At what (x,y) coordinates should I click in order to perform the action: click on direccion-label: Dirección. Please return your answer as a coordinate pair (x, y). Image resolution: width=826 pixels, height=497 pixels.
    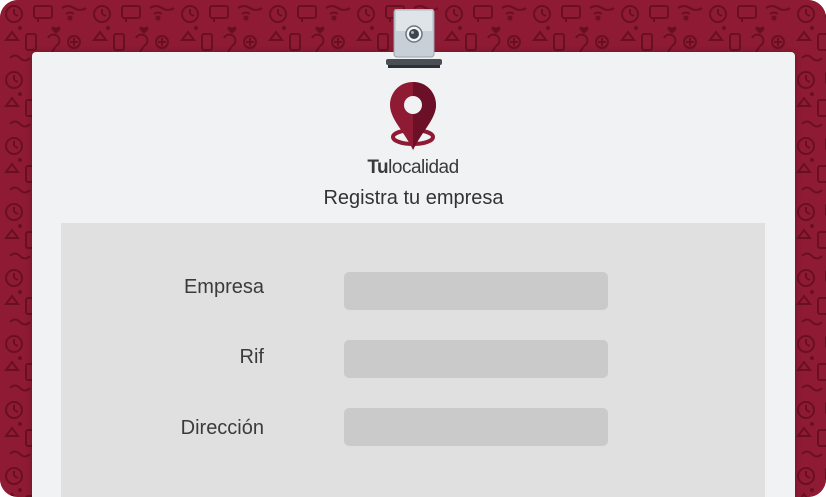
    Looking at the image, I should click on (222, 428).